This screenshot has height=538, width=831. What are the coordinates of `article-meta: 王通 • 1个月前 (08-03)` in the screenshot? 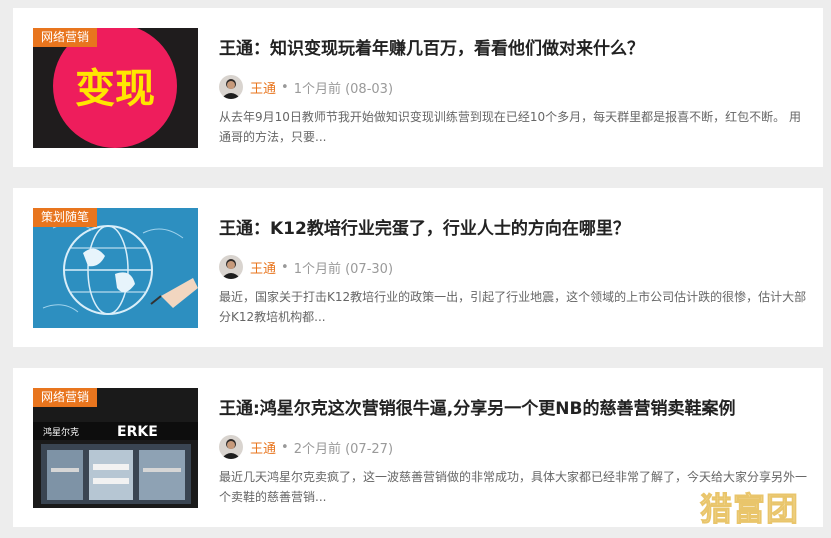 It's located at (306, 87).